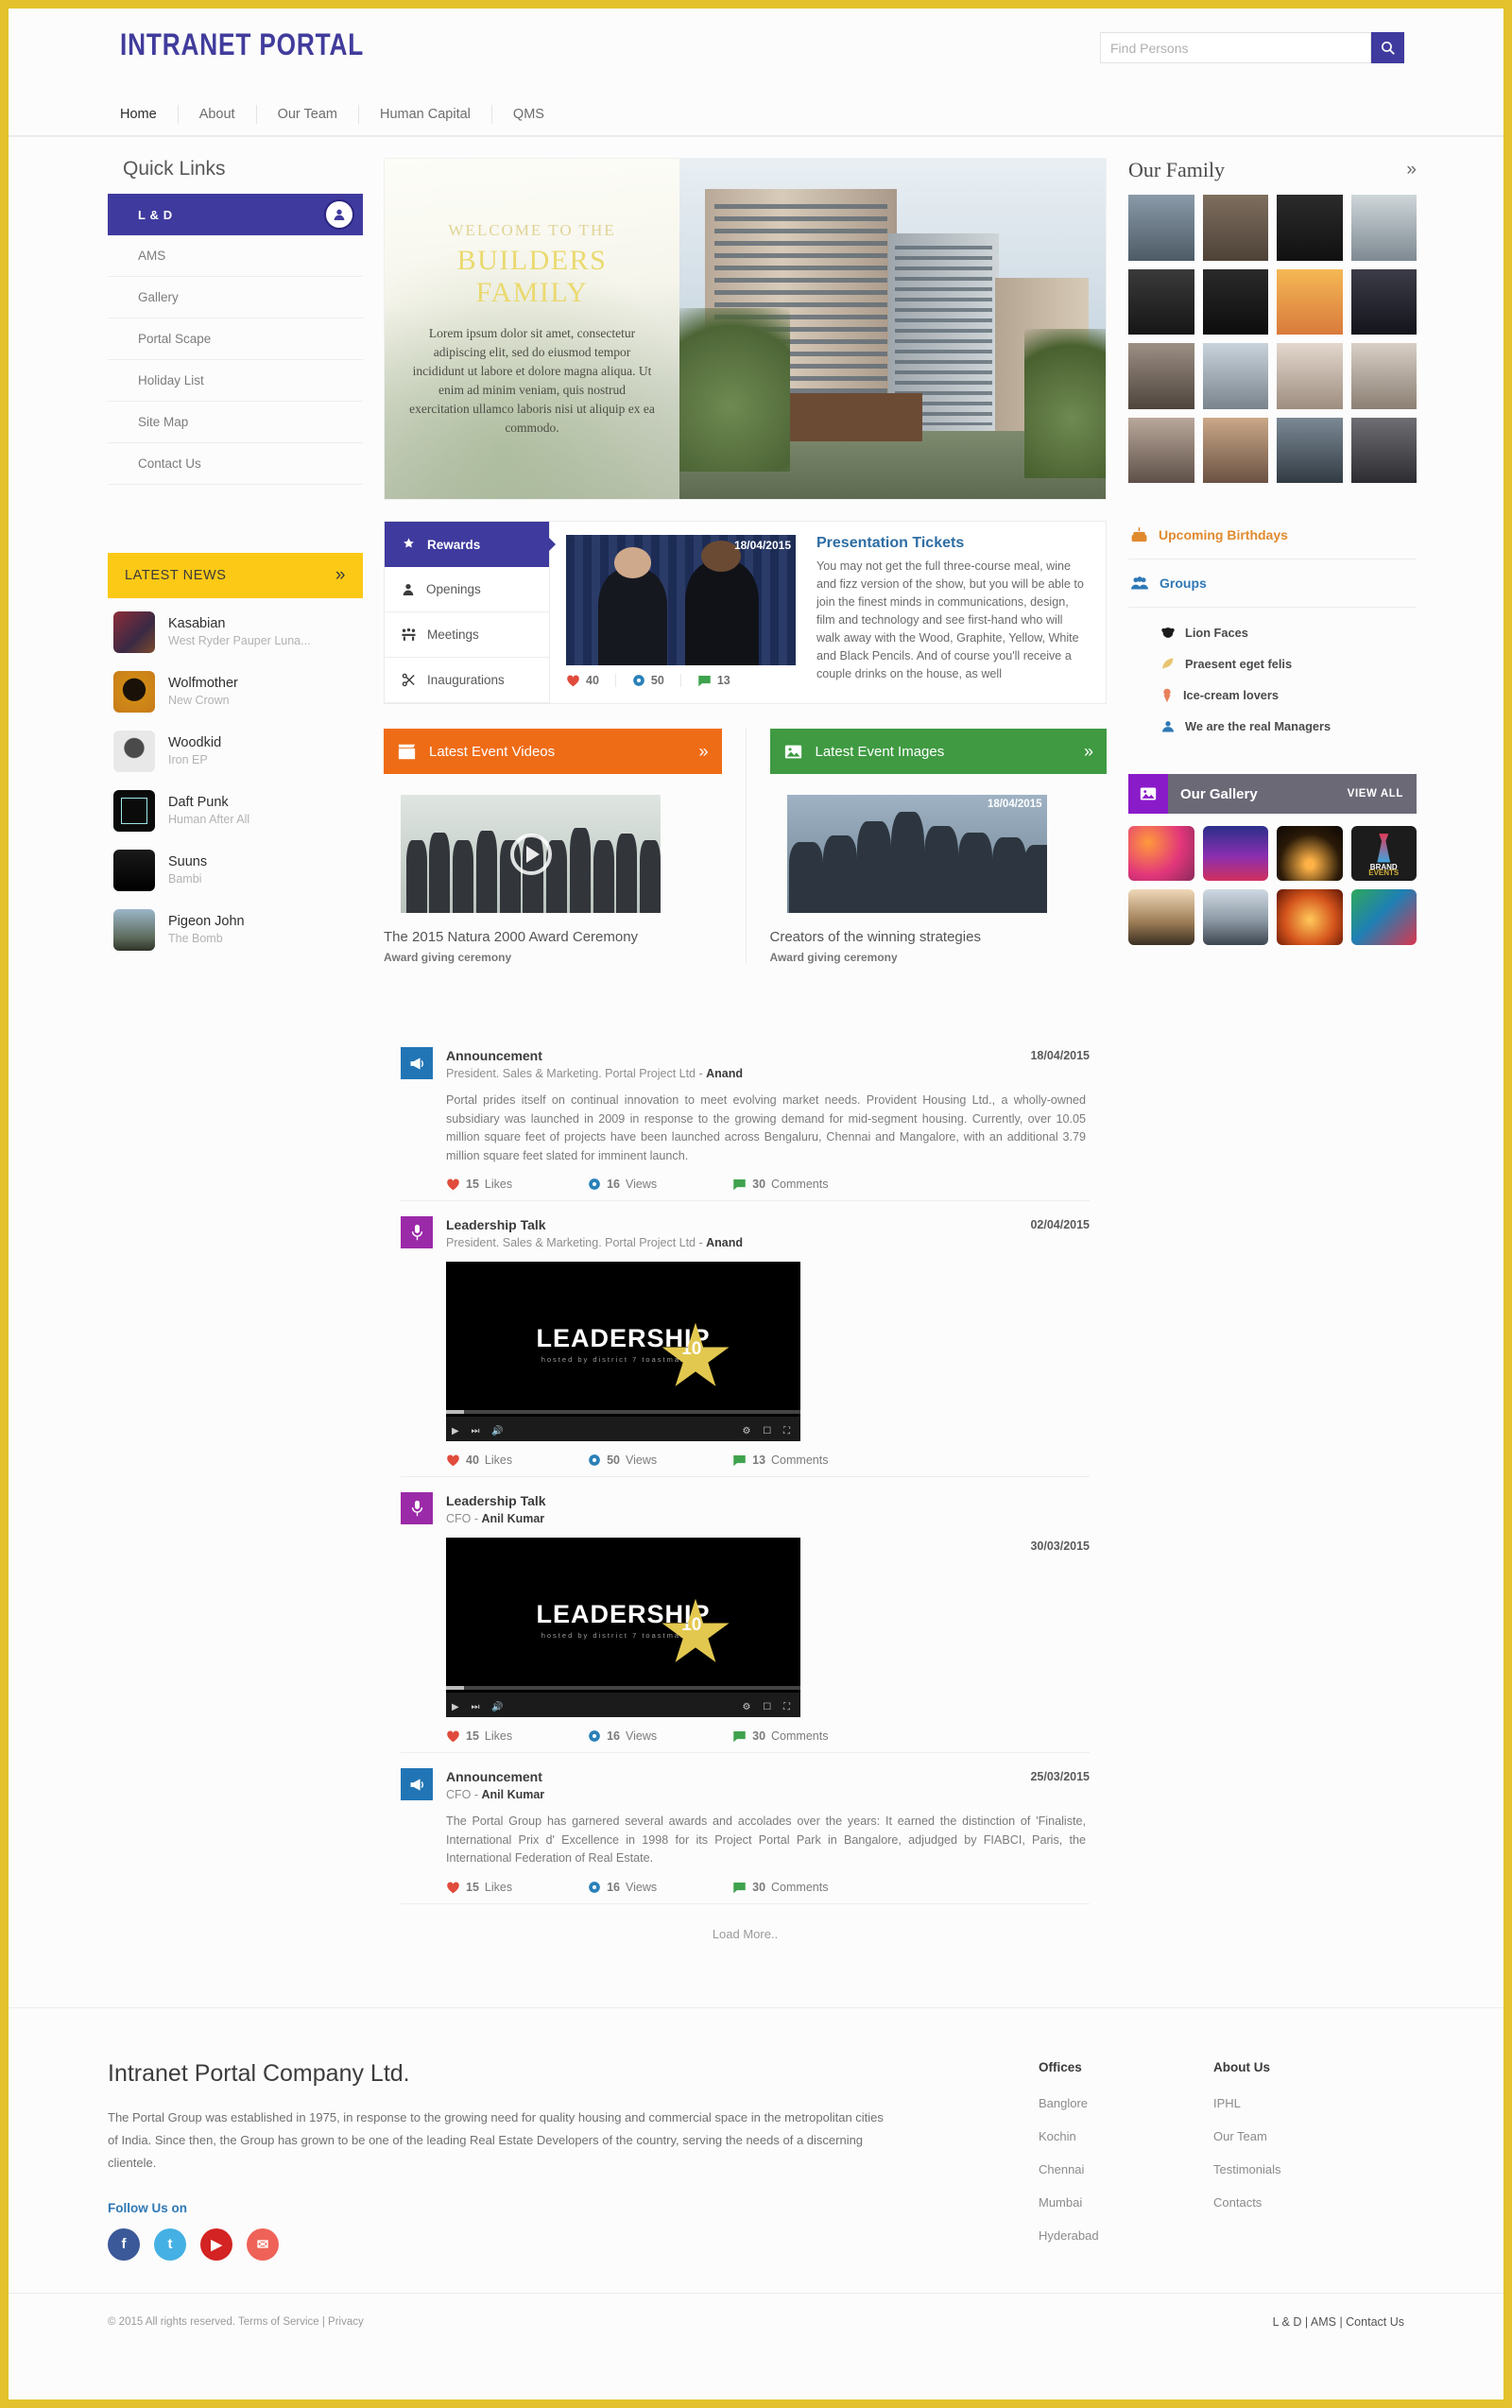  I want to click on youtube-icon: ▶, so click(216, 2244).